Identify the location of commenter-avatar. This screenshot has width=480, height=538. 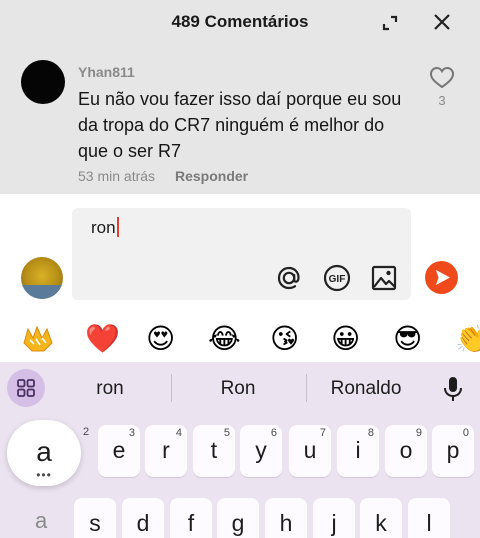
(43, 82).